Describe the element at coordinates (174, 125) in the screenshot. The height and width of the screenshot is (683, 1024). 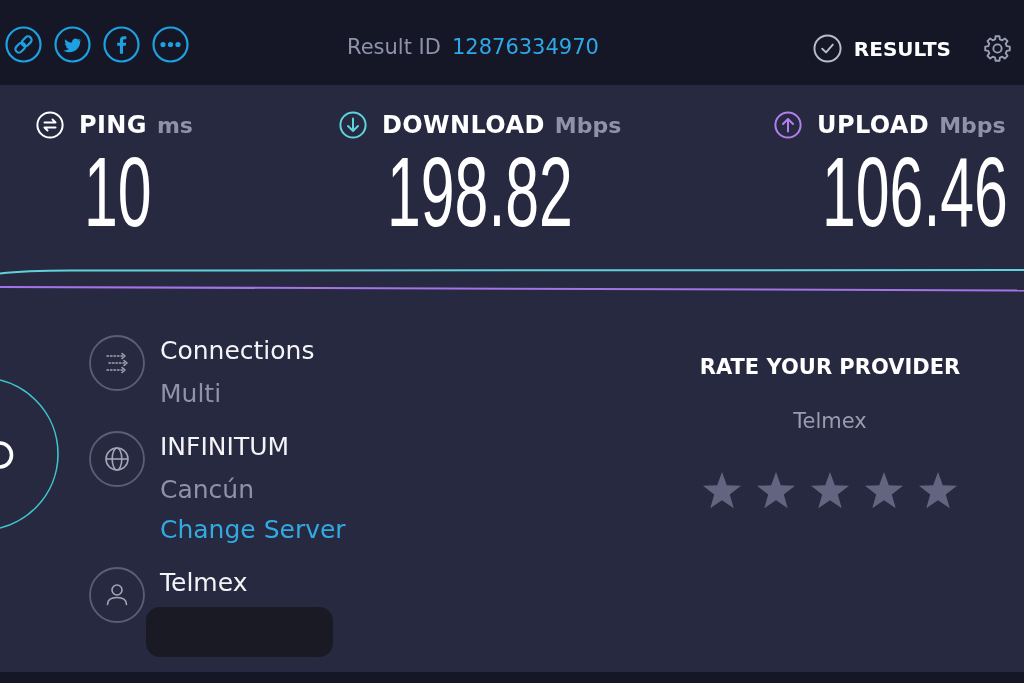
I see `metric-unit: ms` at that location.